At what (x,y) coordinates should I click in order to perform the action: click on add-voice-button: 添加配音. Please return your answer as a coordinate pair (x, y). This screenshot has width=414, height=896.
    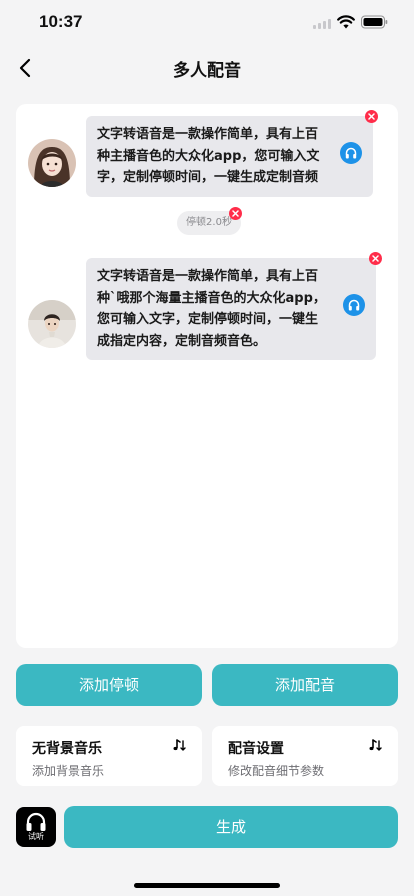
    Looking at the image, I should click on (305, 685).